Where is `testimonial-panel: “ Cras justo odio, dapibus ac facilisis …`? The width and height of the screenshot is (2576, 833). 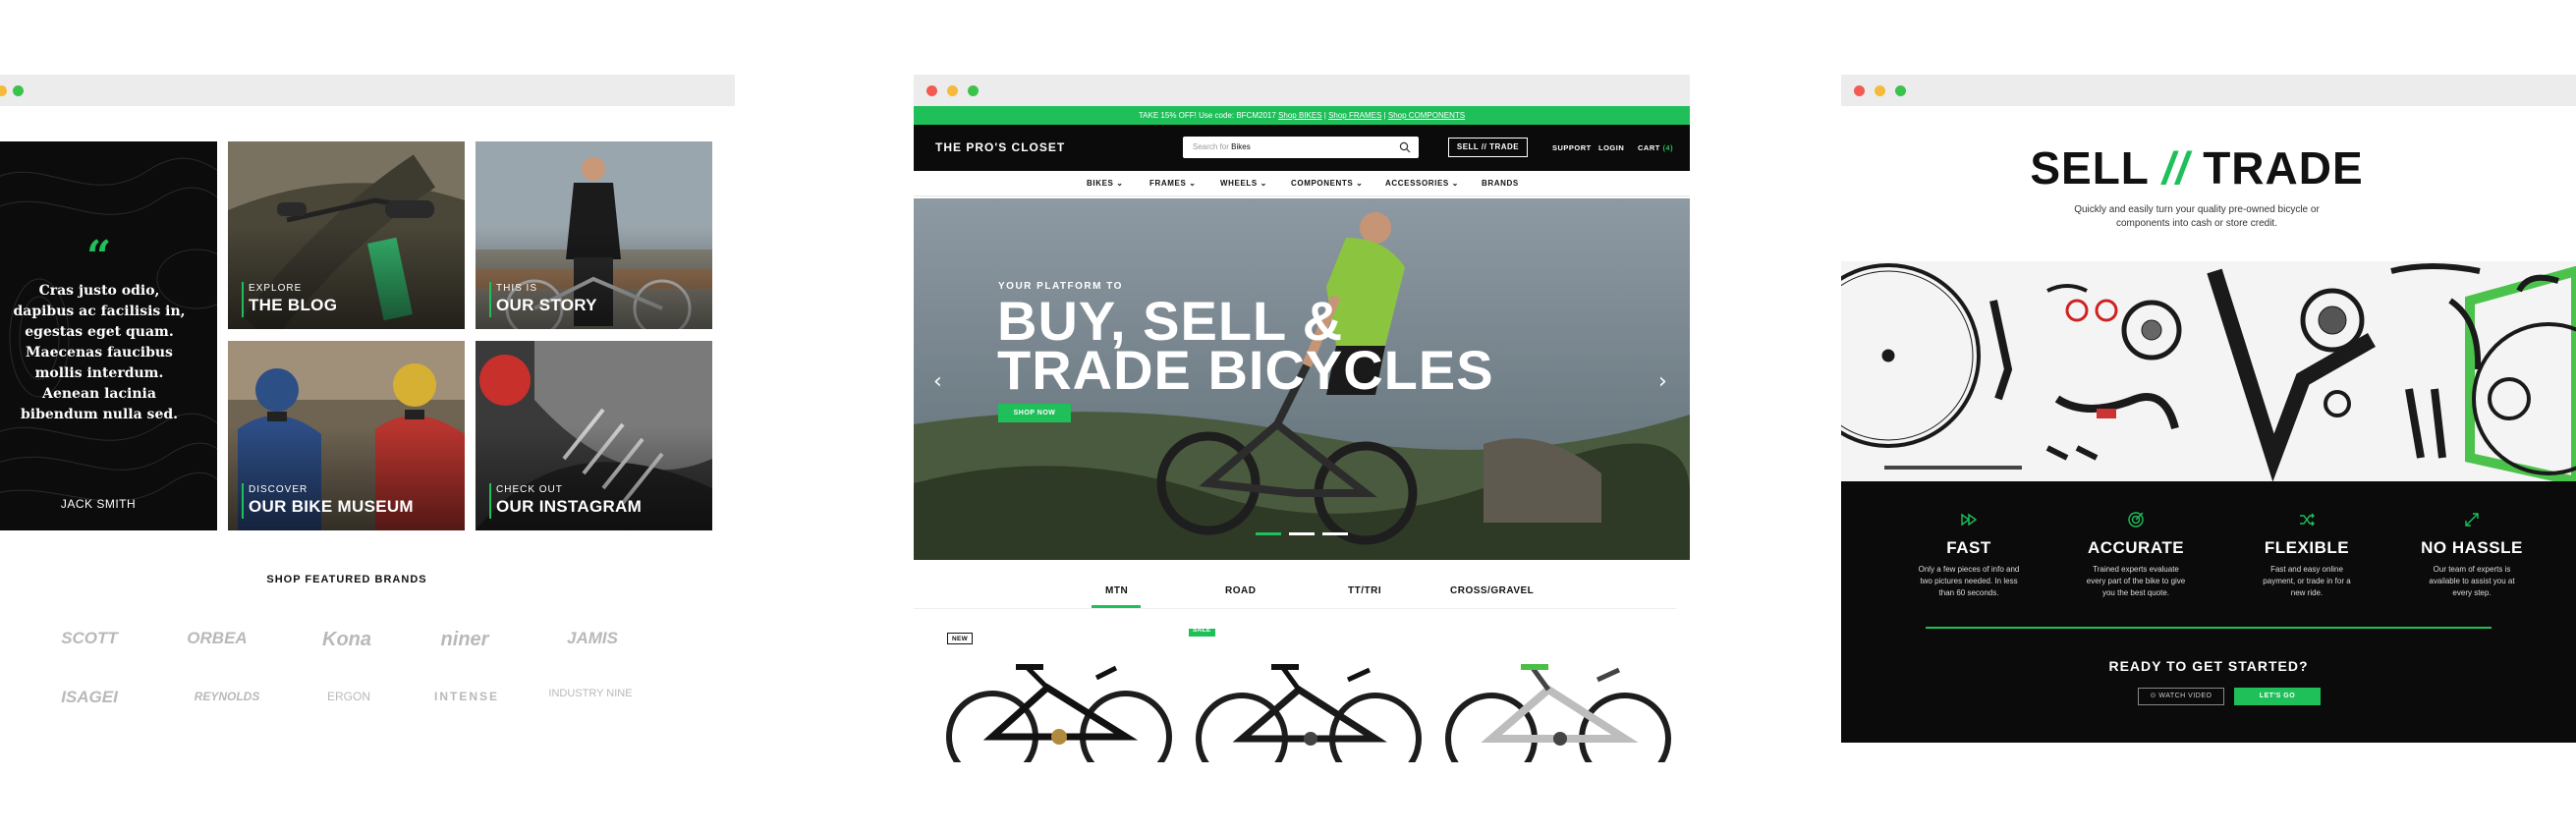 testimonial-panel: “ Cras justo odio, dapibus ac facilisis … is located at coordinates (108, 335).